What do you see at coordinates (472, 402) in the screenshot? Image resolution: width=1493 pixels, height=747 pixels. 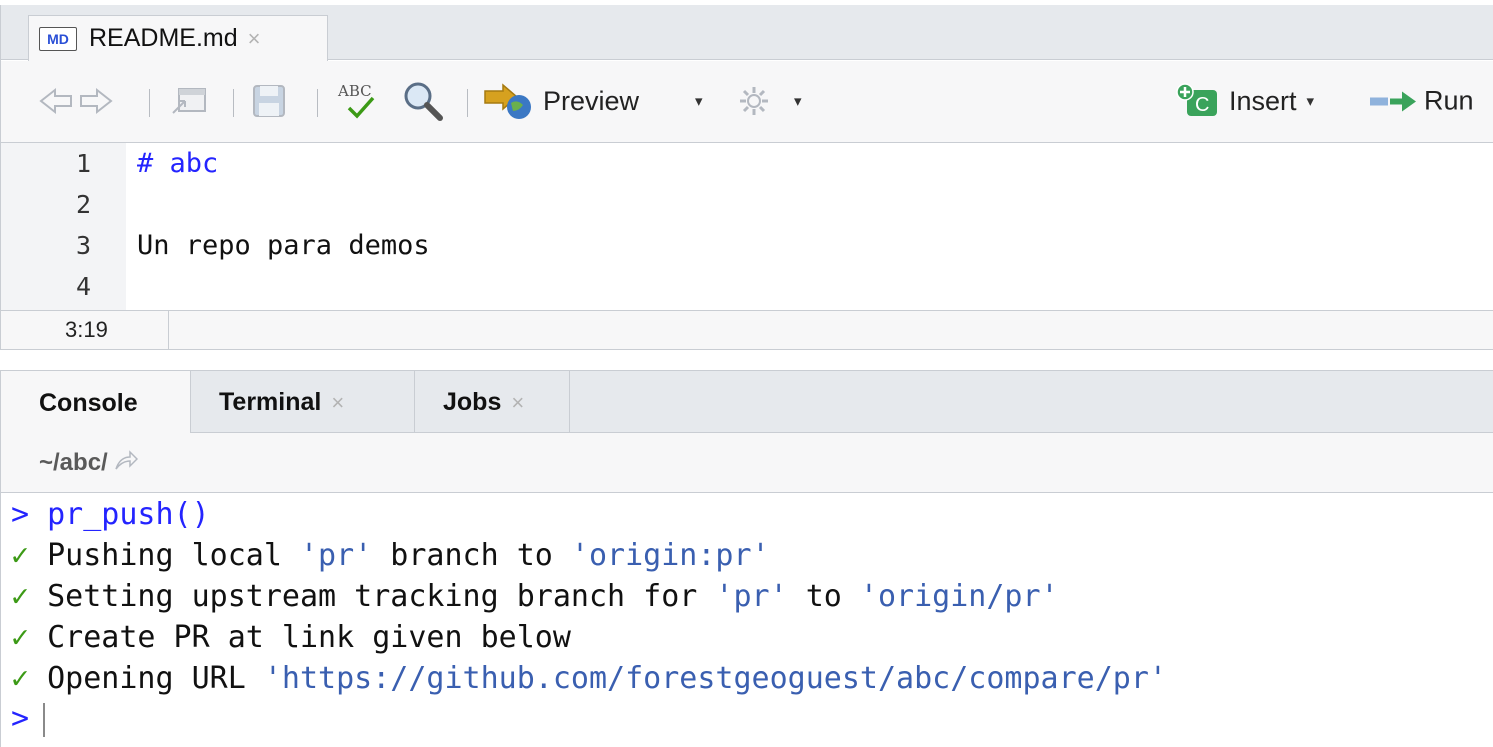 I see `tab-jobs-label: Jobs` at bounding box center [472, 402].